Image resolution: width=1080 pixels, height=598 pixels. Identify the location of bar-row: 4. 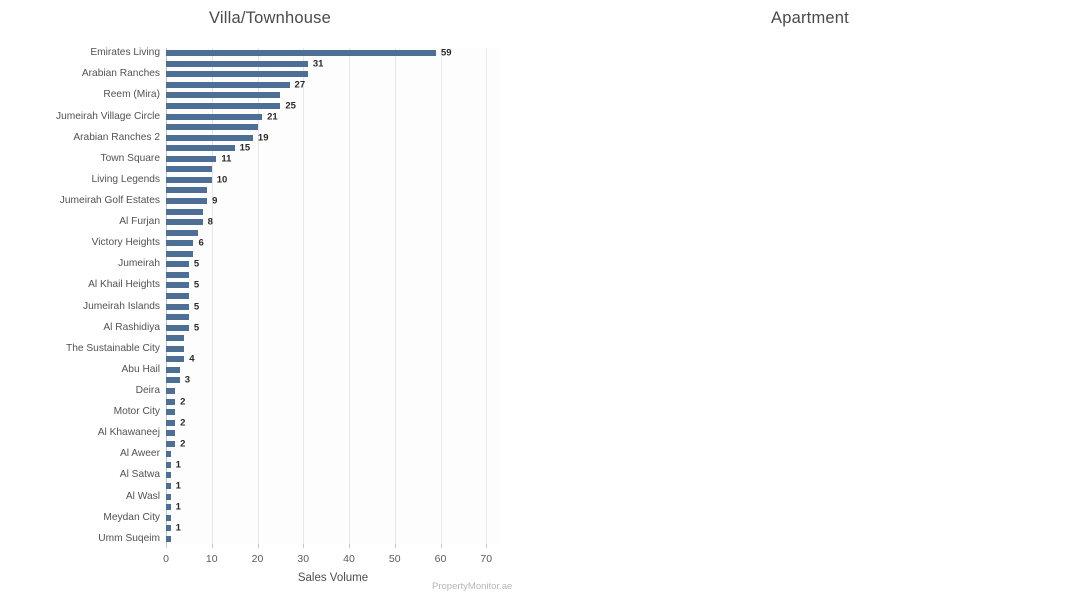
(333, 359).